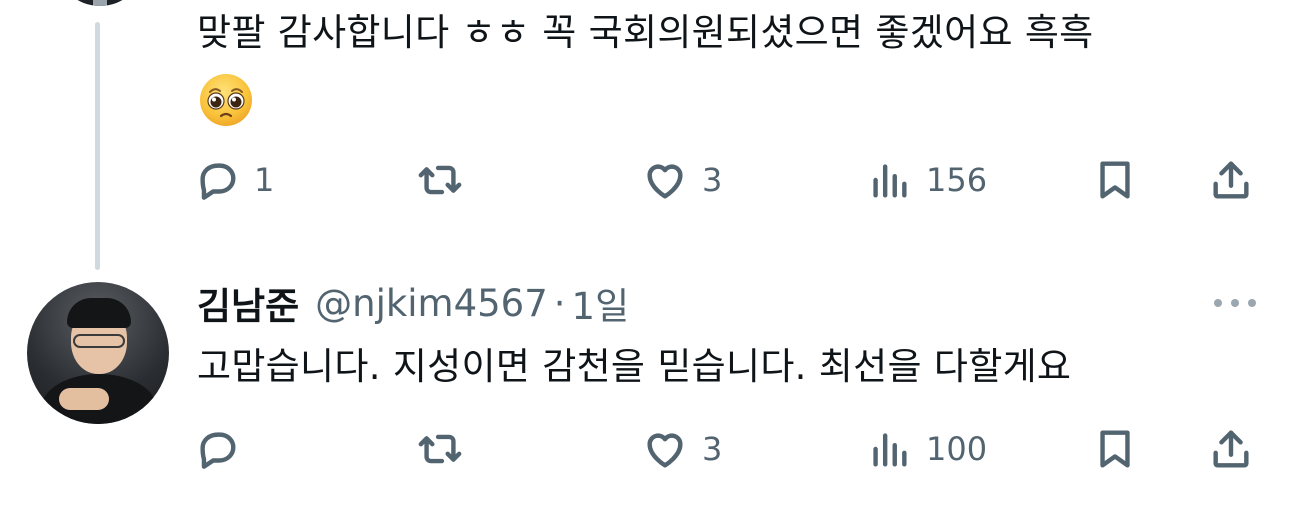  I want to click on thread-connector-line, so click(97, 146).